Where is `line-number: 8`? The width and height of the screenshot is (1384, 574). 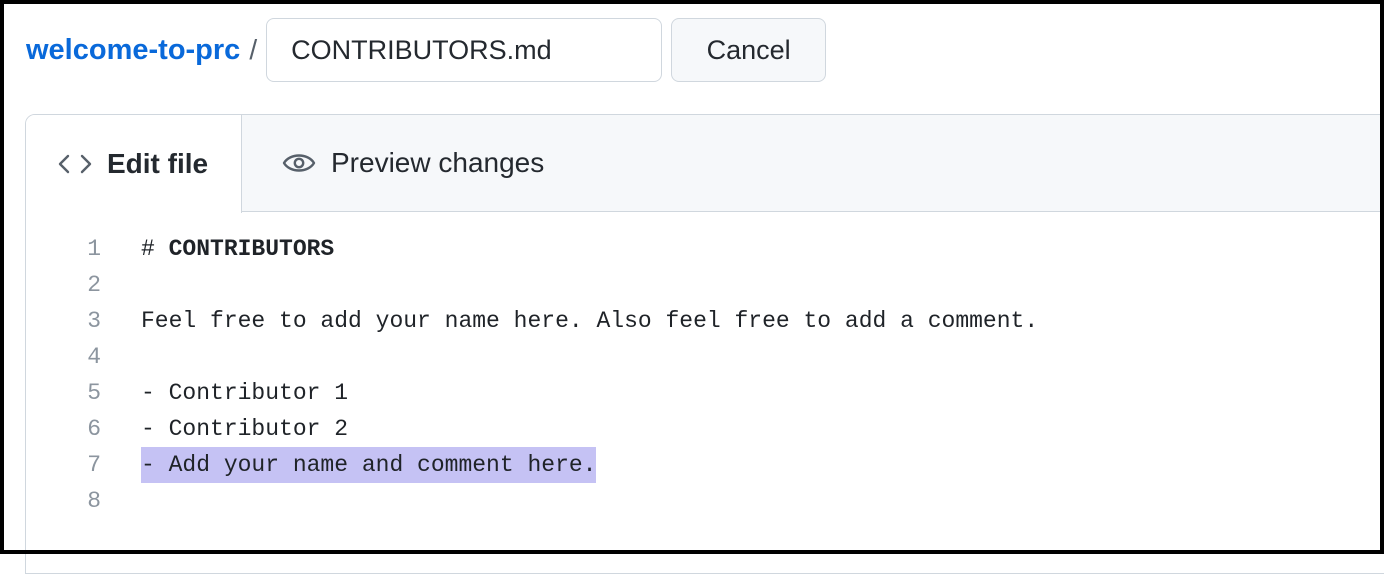 line-number: 8 is located at coordinates (94, 501).